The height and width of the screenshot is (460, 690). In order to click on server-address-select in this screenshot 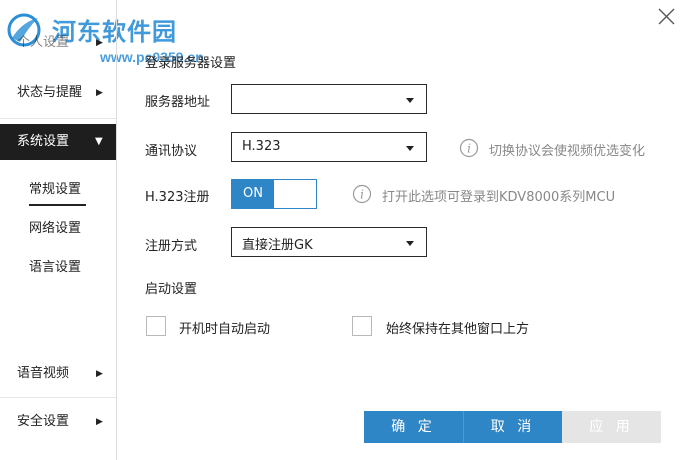, I will do `click(329, 99)`.